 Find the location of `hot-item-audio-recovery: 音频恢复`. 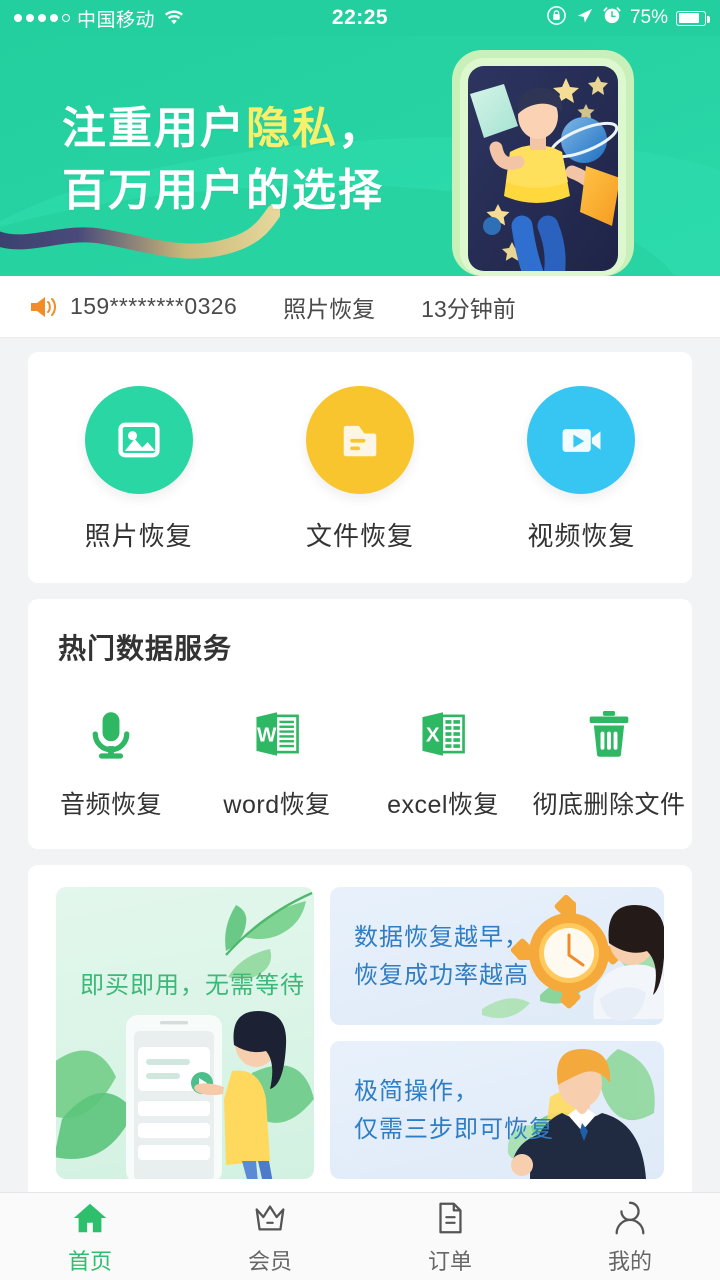

hot-item-audio-recovery: 音频恢复 is located at coordinates (111, 761).